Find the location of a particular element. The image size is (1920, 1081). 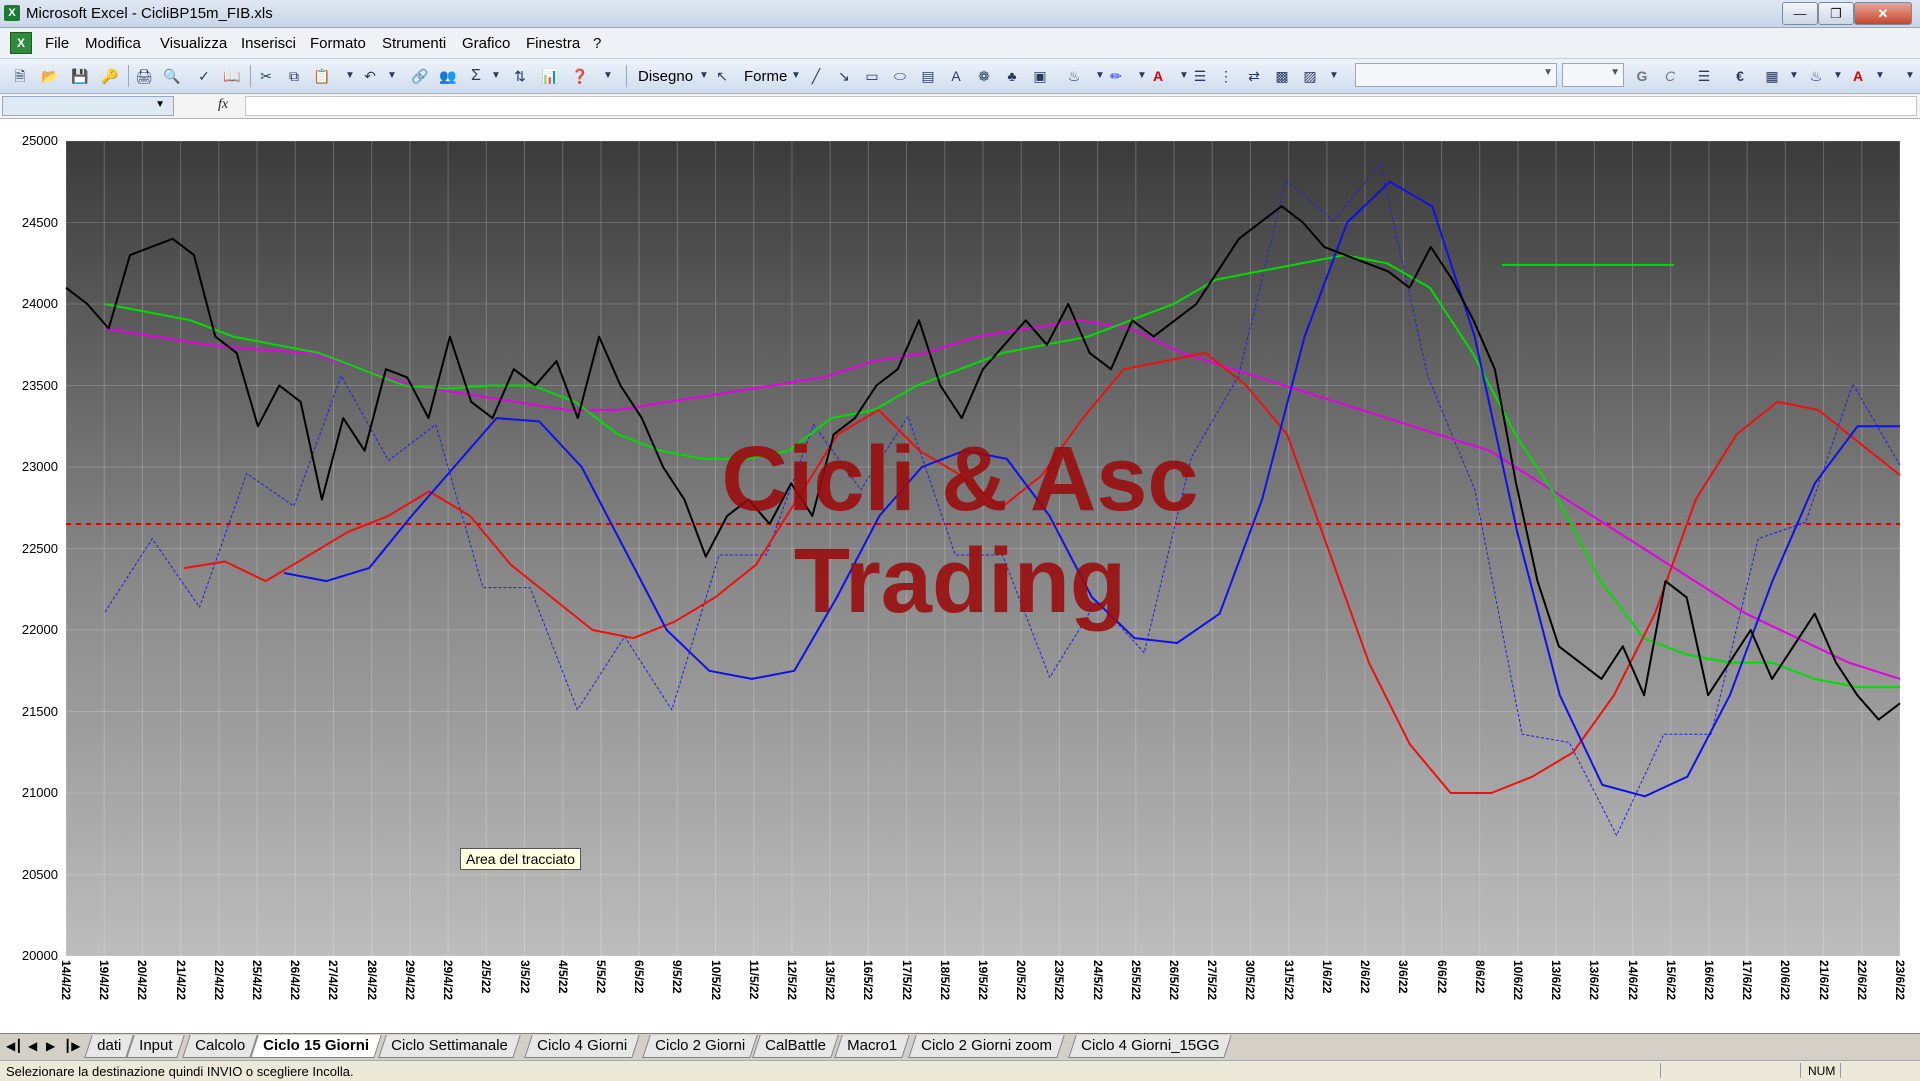

font-size-combo: ▼ is located at coordinates (1593, 75).